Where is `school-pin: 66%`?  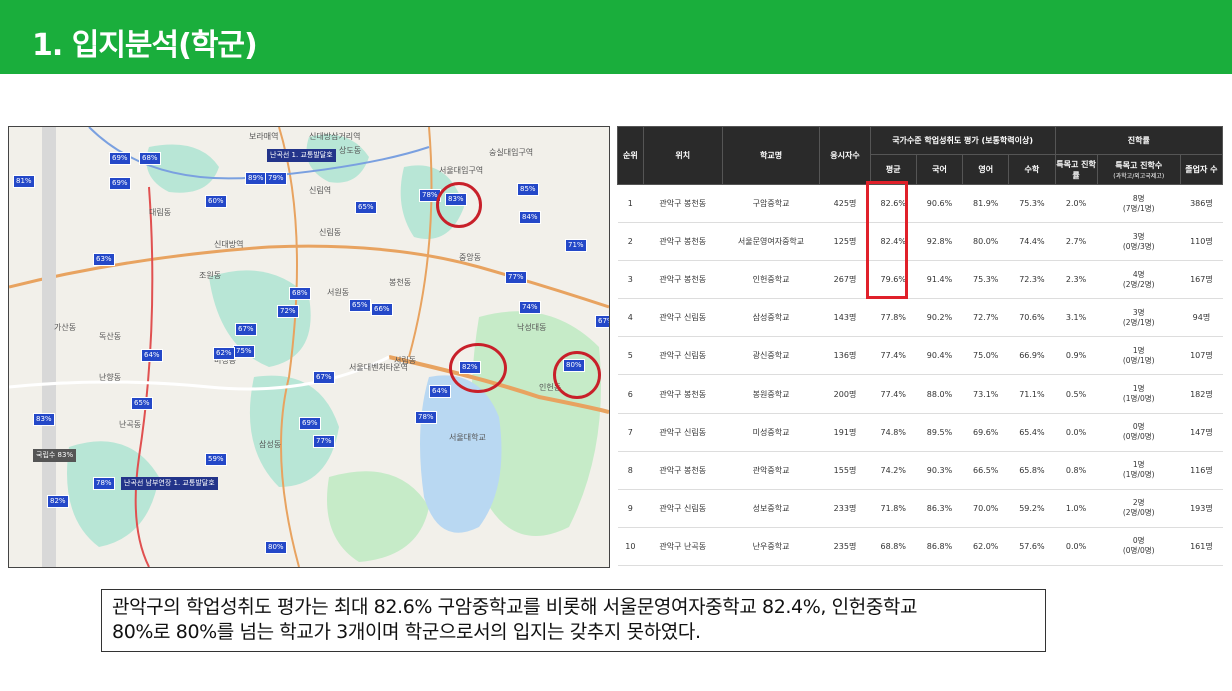
school-pin: 66% is located at coordinates (382, 309).